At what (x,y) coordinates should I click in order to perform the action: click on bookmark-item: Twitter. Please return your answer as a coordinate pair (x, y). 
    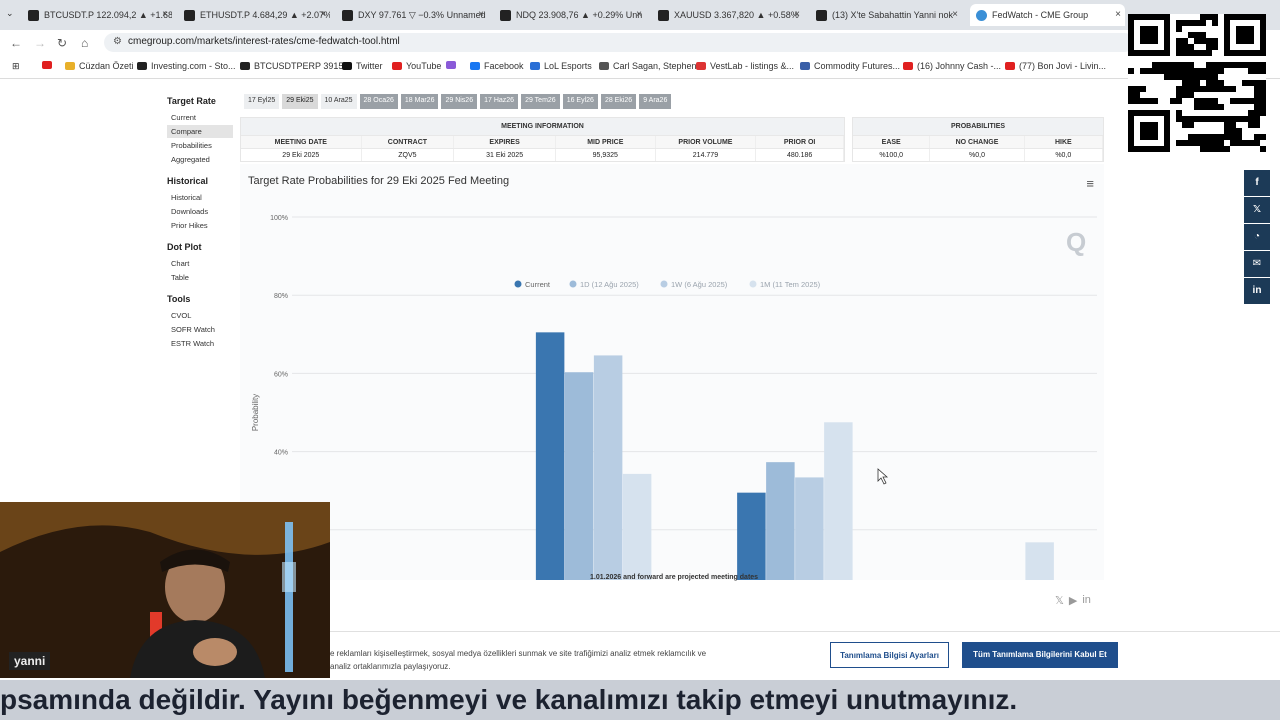
    Looking at the image, I should click on (362, 66).